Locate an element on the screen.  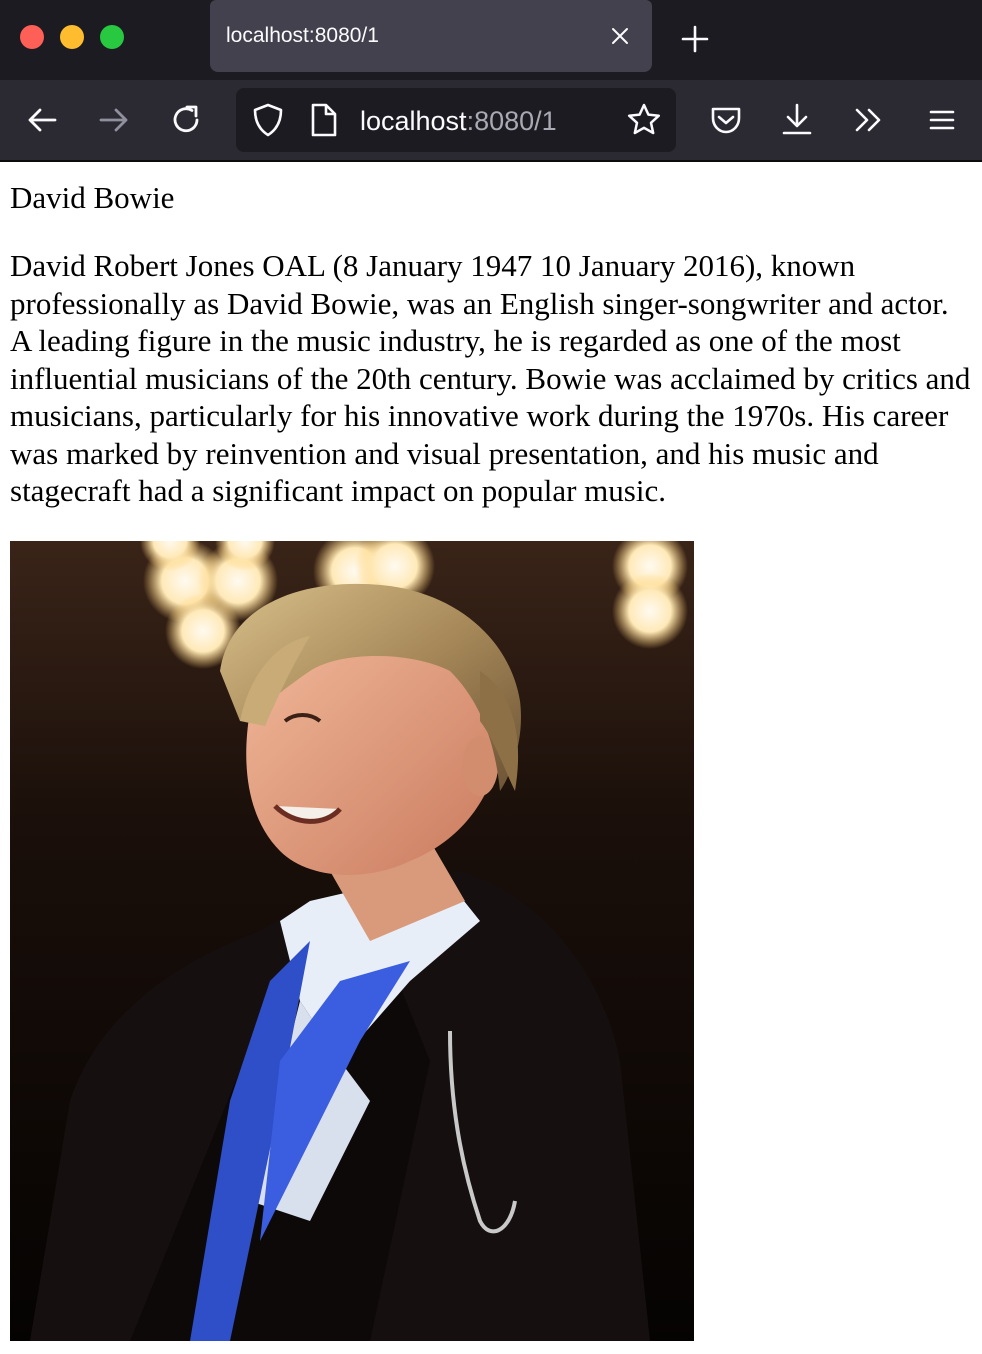
minimize-window-button is located at coordinates (72, 37).